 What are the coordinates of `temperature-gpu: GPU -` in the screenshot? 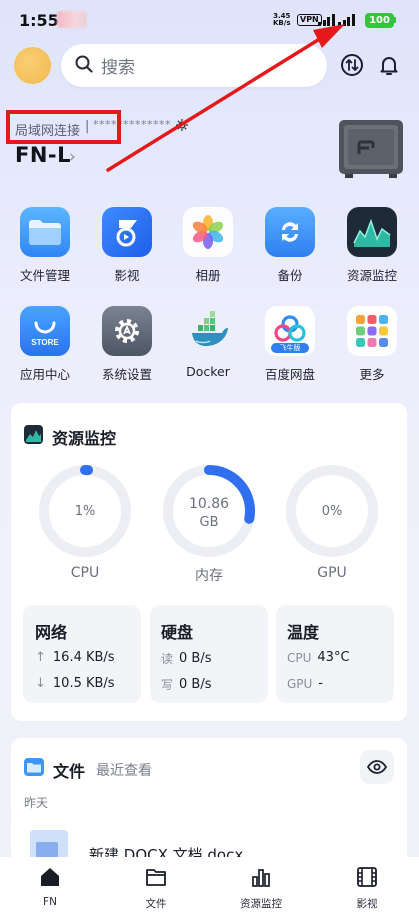 It's located at (305, 683).